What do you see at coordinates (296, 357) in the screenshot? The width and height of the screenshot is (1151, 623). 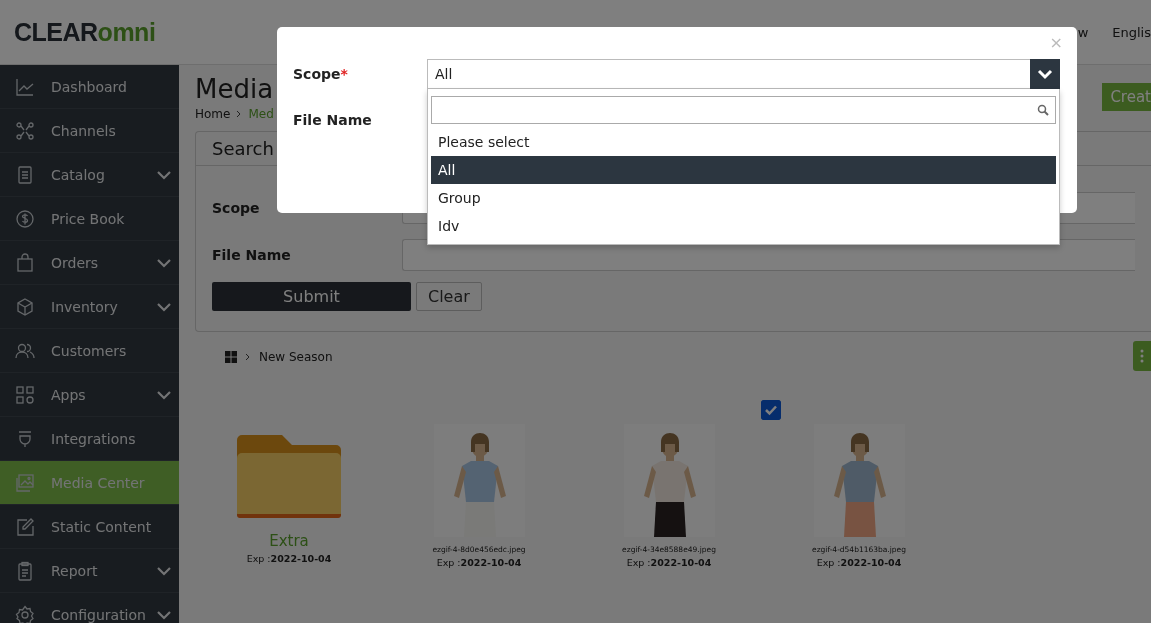 I see `folder-path: New Season` at bounding box center [296, 357].